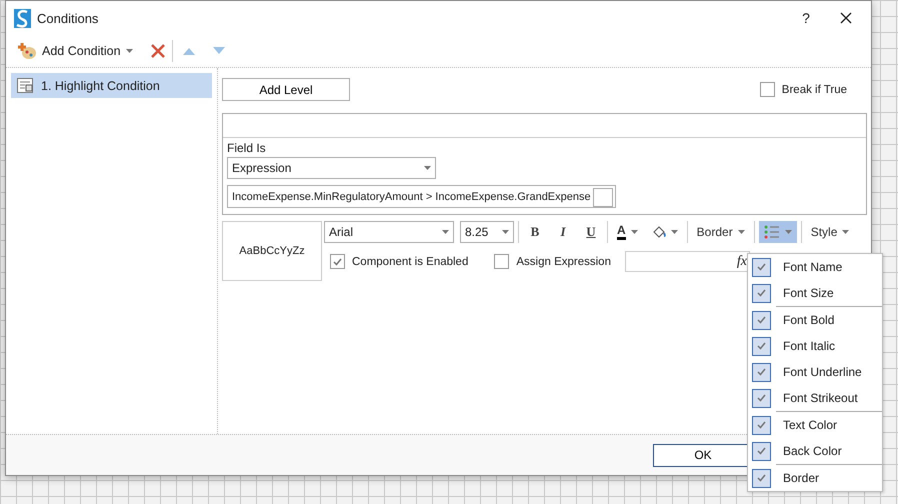 This screenshot has width=898, height=504. What do you see at coordinates (535, 232) in the screenshot?
I see `bold-button: B` at bounding box center [535, 232].